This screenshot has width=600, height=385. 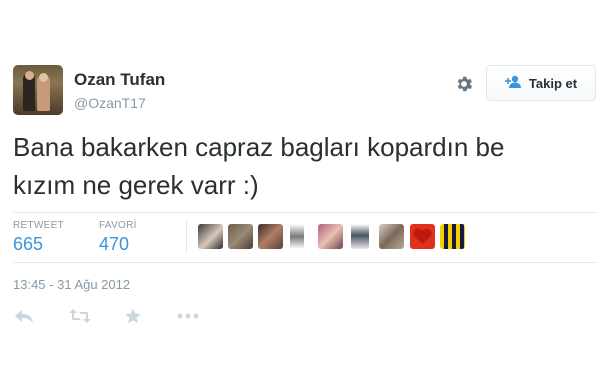 I want to click on favorite-label: FAVORİ, so click(x=118, y=225).